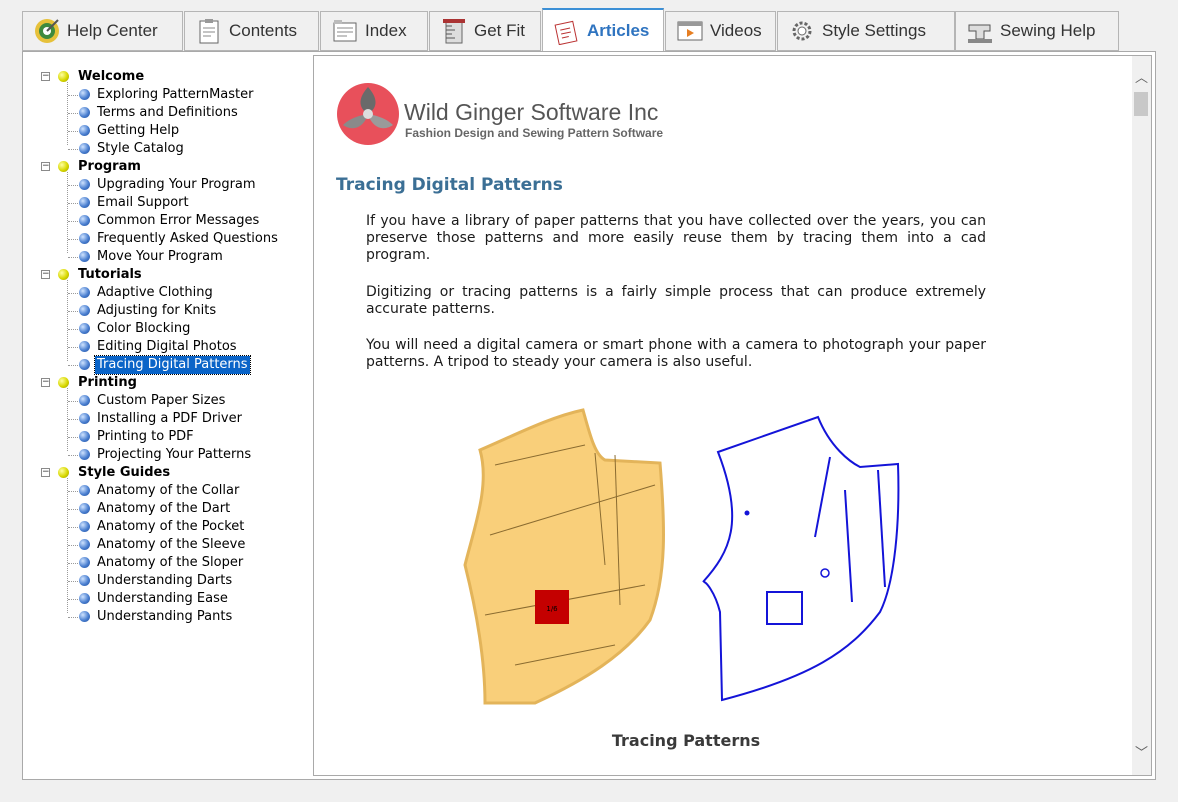 This screenshot has width=1178, height=802. Describe the element at coordinates (160, 256) in the screenshot. I see `tree-item-label: Move Your Program` at that location.